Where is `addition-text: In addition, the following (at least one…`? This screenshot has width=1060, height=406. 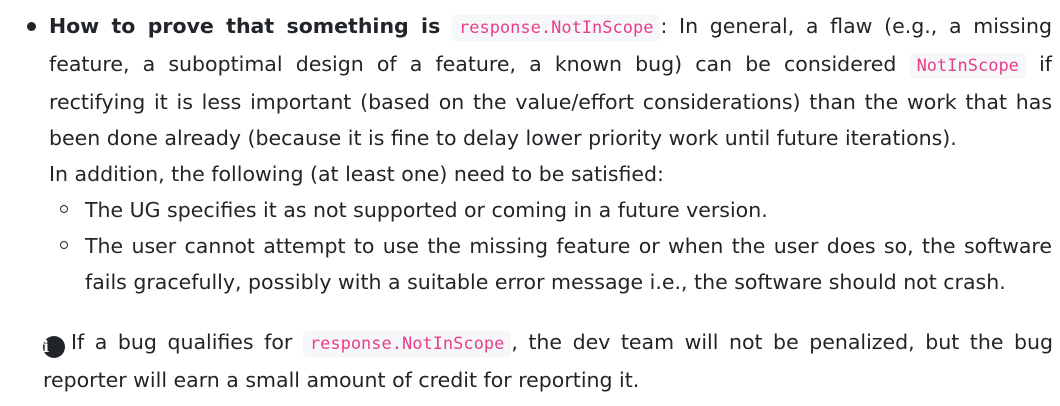
addition-text: In addition, the following (at least one… is located at coordinates (356, 174).